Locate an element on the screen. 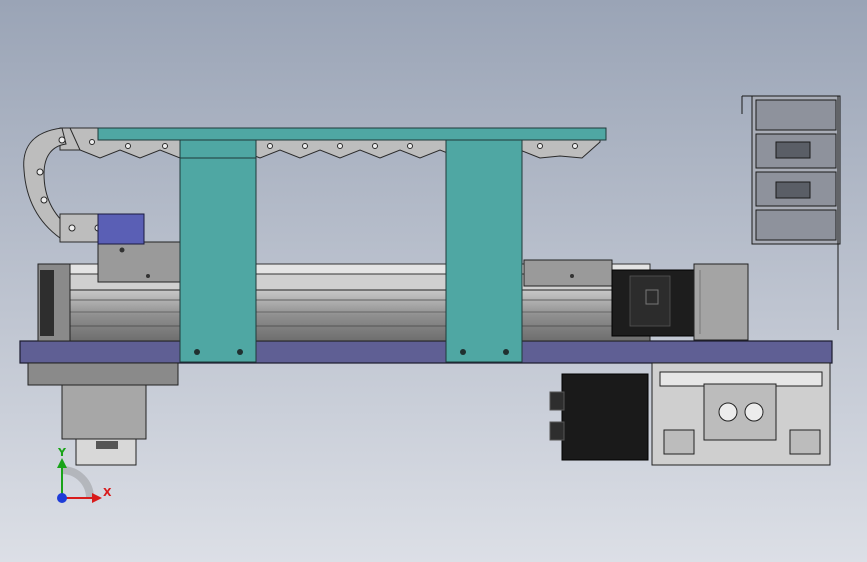 This screenshot has width=867, height=562. origin-dot is located at coordinates (62, 498).